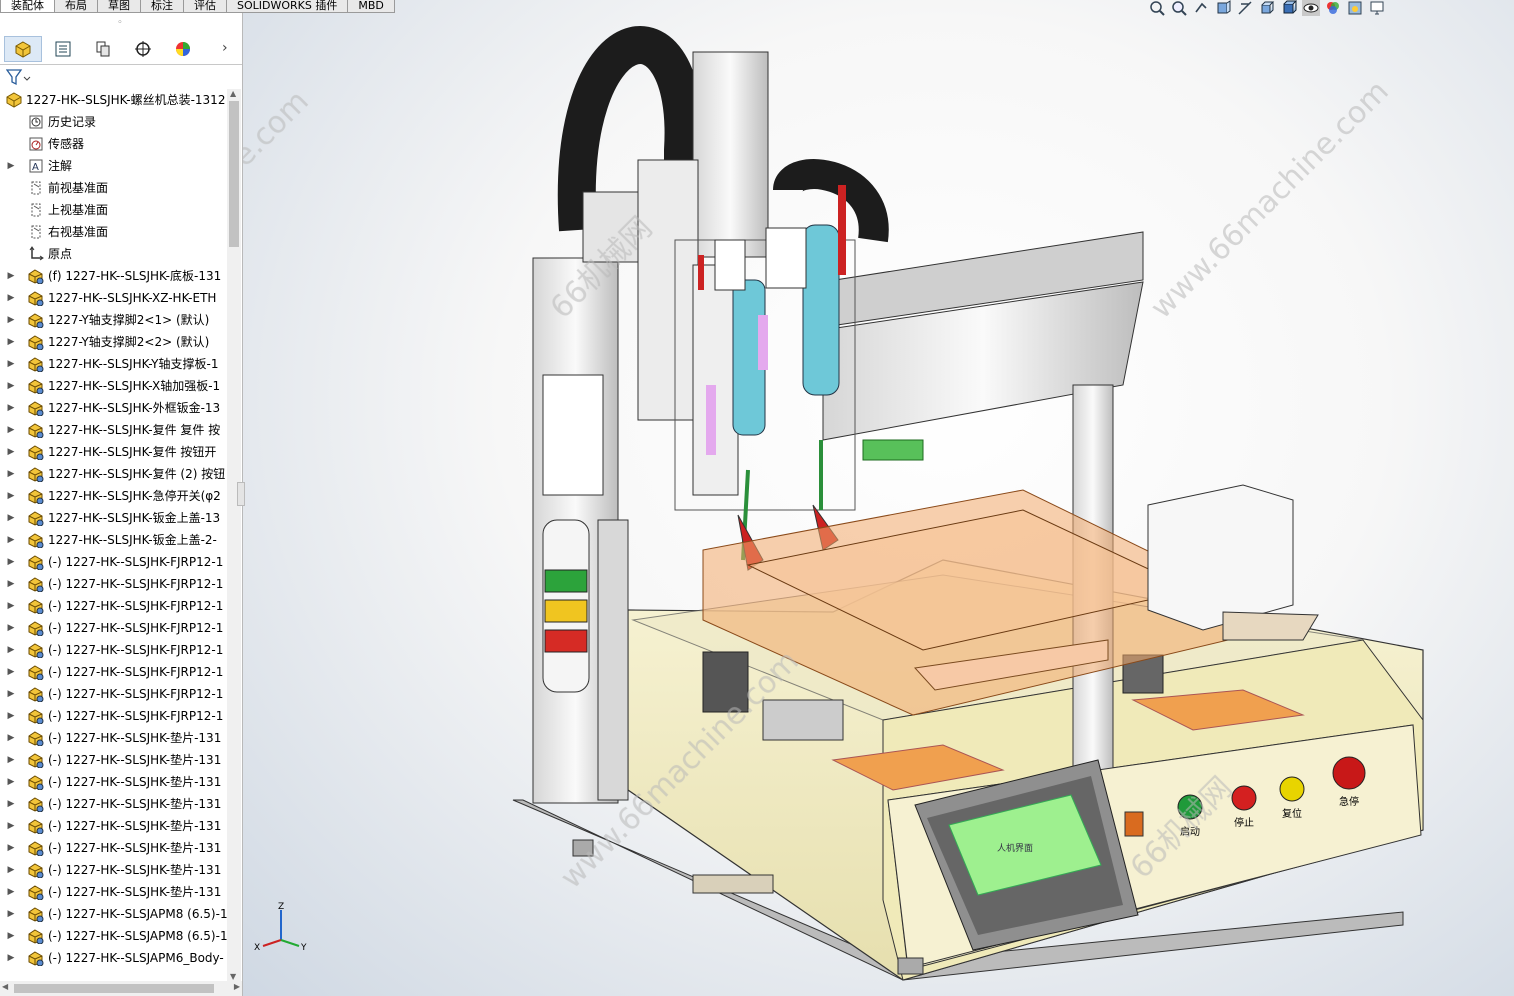  What do you see at coordinates (113, 474) in the screenshot?
I see `tree-item: ▶ 1227-HK--SLSJHK-复件 (2) 按钮` at bounding box center [113, 474].